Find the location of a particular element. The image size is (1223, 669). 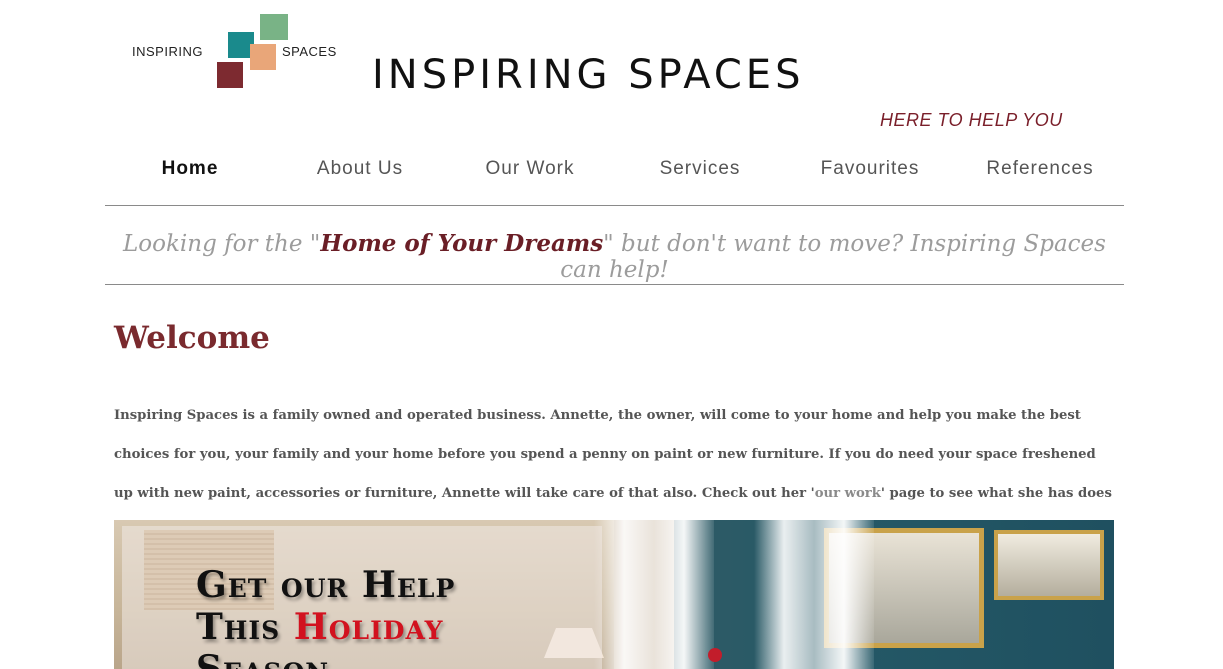

nav-item-about-us: About Us is located at coordinates (360, 173).